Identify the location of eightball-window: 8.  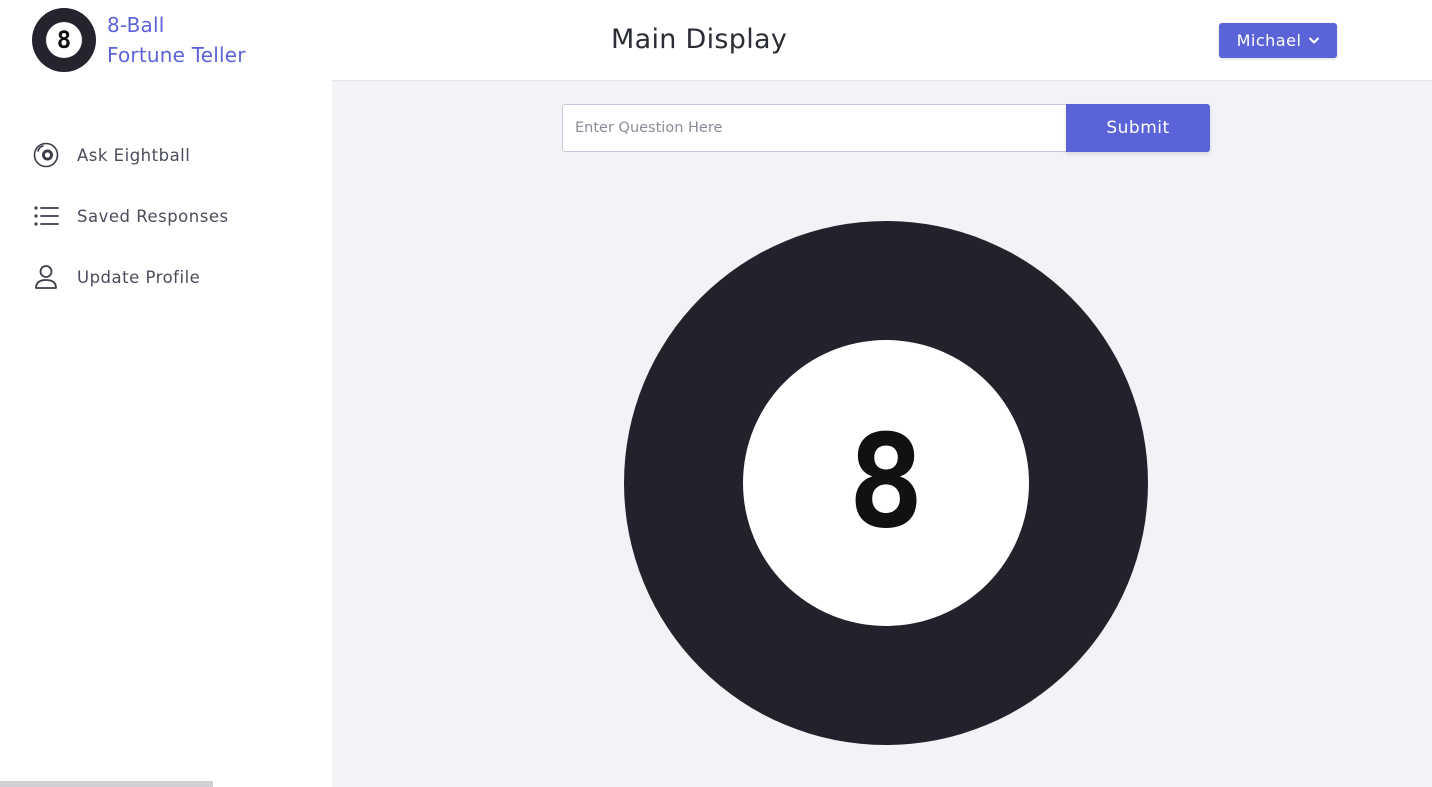
(886, 483).